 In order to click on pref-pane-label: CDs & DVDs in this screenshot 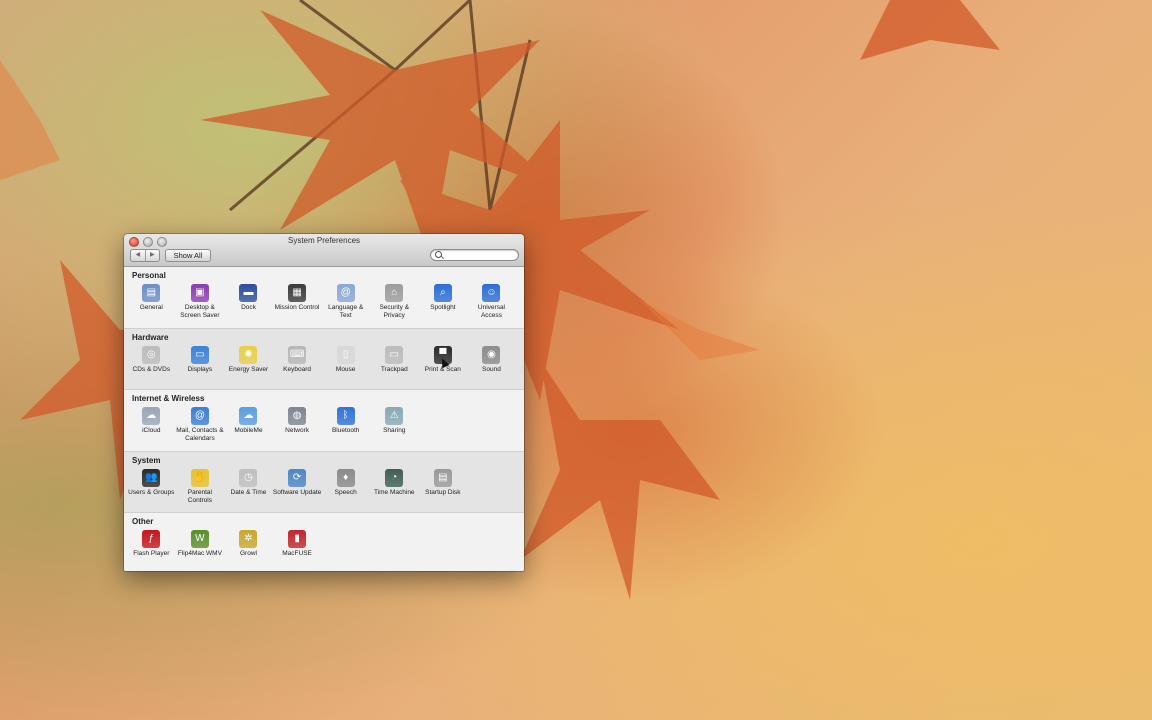, I will do `click(151, 369)`.